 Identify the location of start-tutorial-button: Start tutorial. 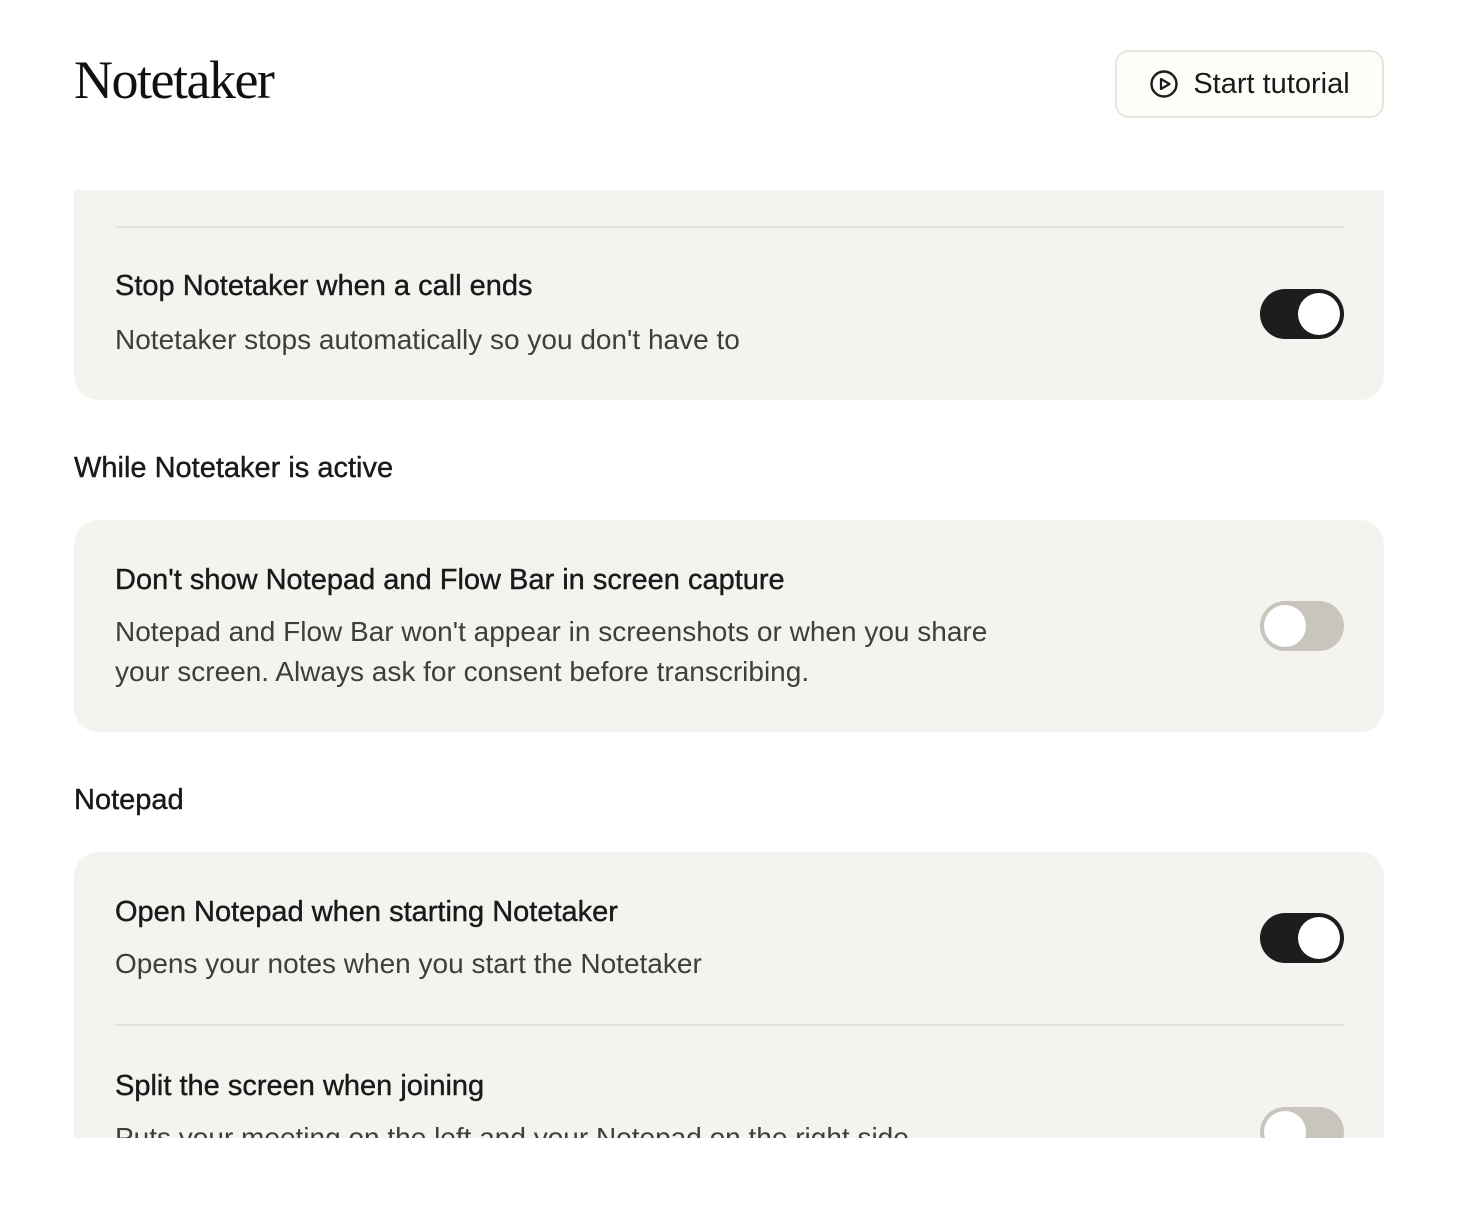
(1249, 84).